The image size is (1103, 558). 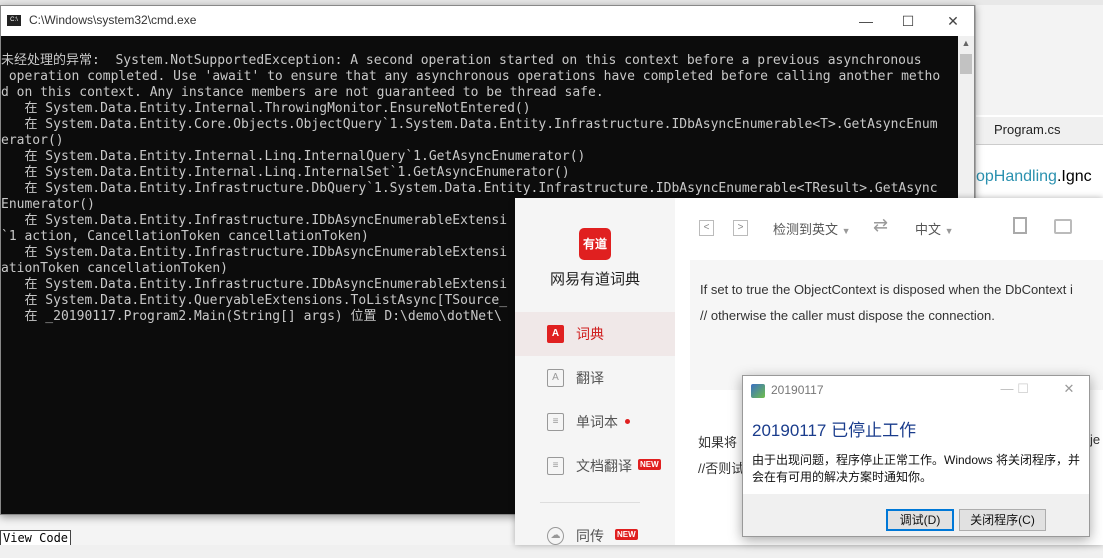 I want to click on sidebar-item-translate: A 翻译, so click(x=595, y=378).